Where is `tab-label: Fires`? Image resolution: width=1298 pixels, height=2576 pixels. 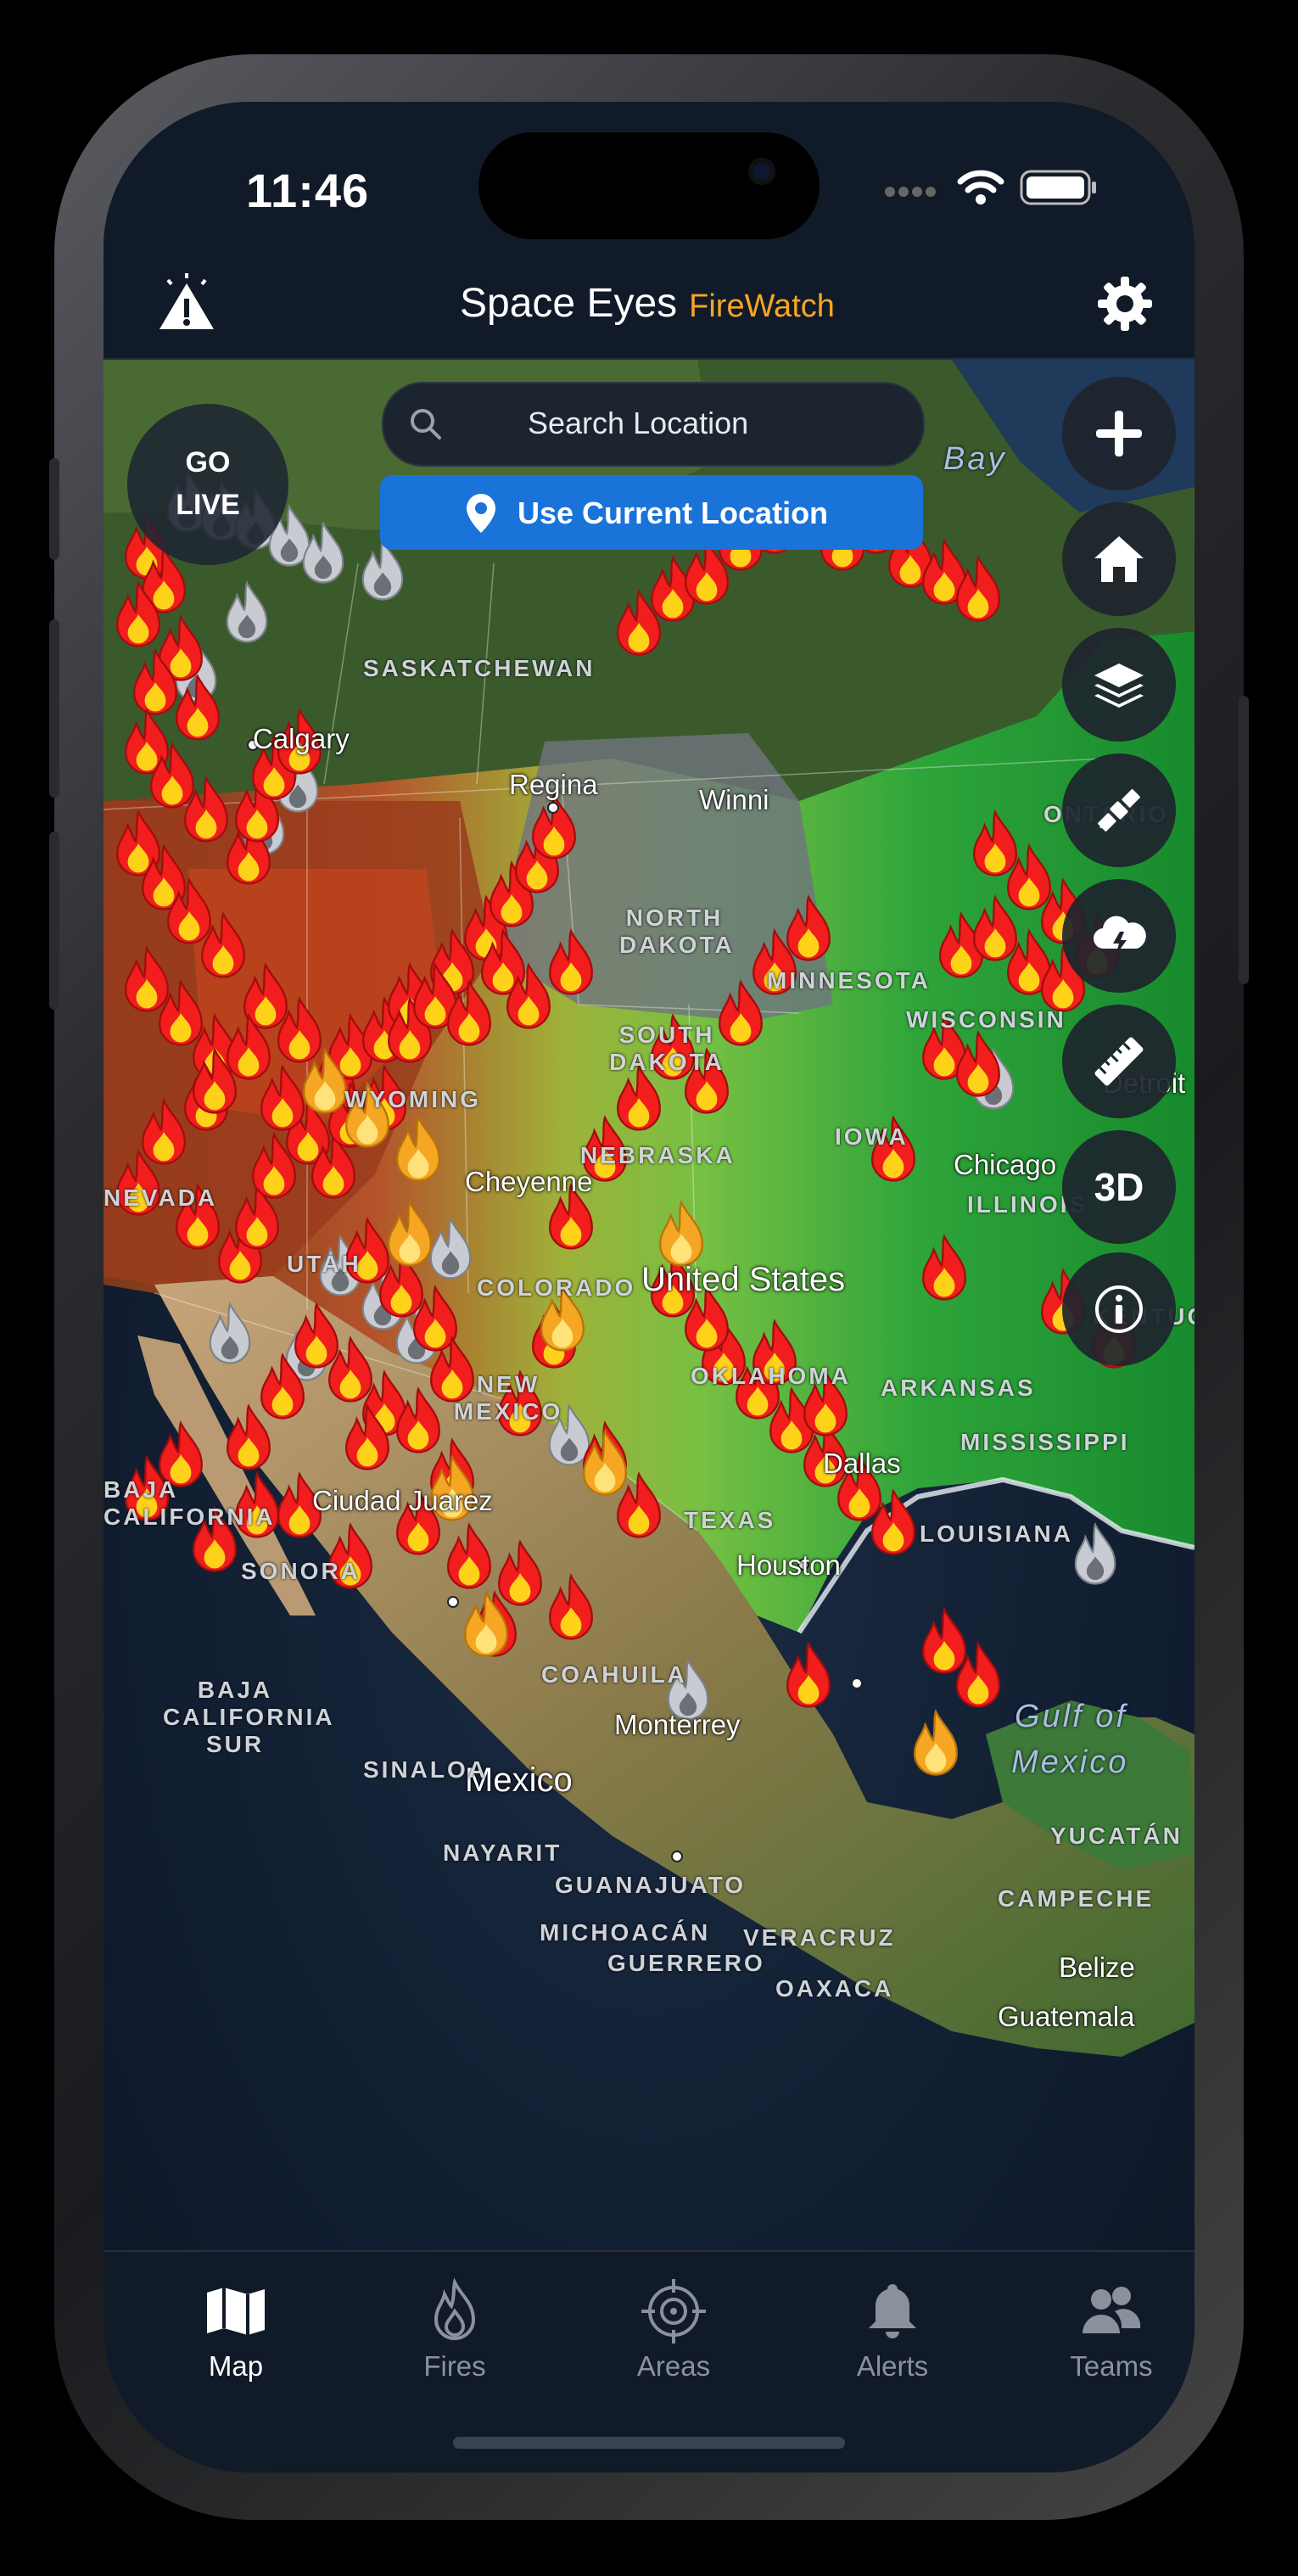 tab-label: Fires is located at coordinates (454, 2366).